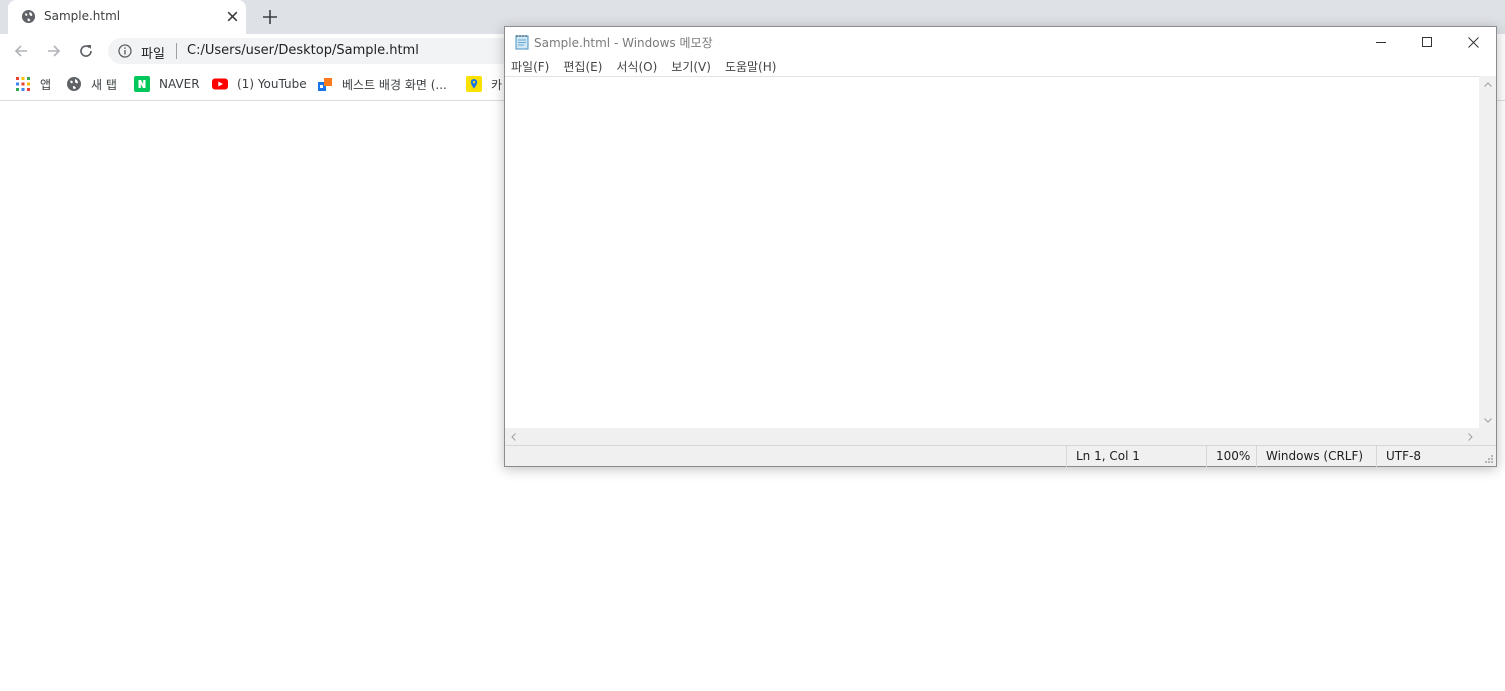 The width and height of the screenshot is (1505, 691). I want to click on status-bar: Ln 1, Col 1 100% Windows (CRLF) UTF-8, so click(1000, 456).